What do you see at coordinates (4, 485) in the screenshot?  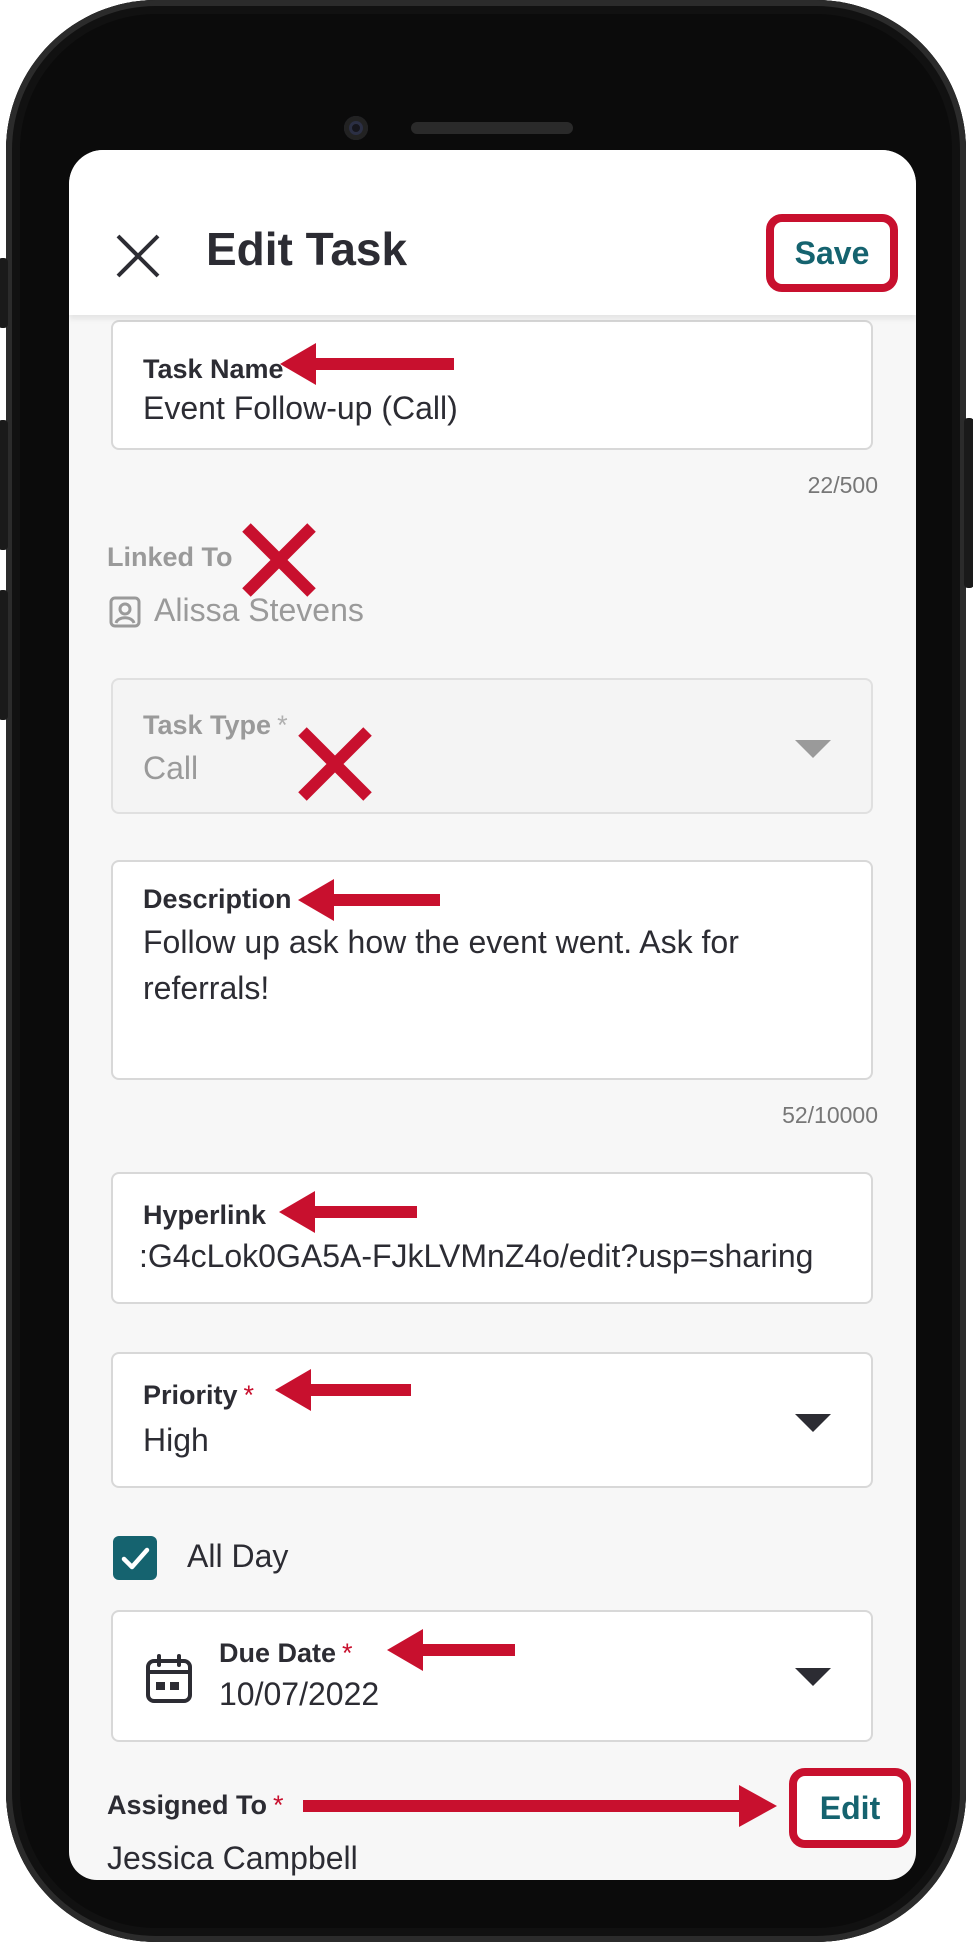 I see `volume-up-button` at bounding box center [4, 485].